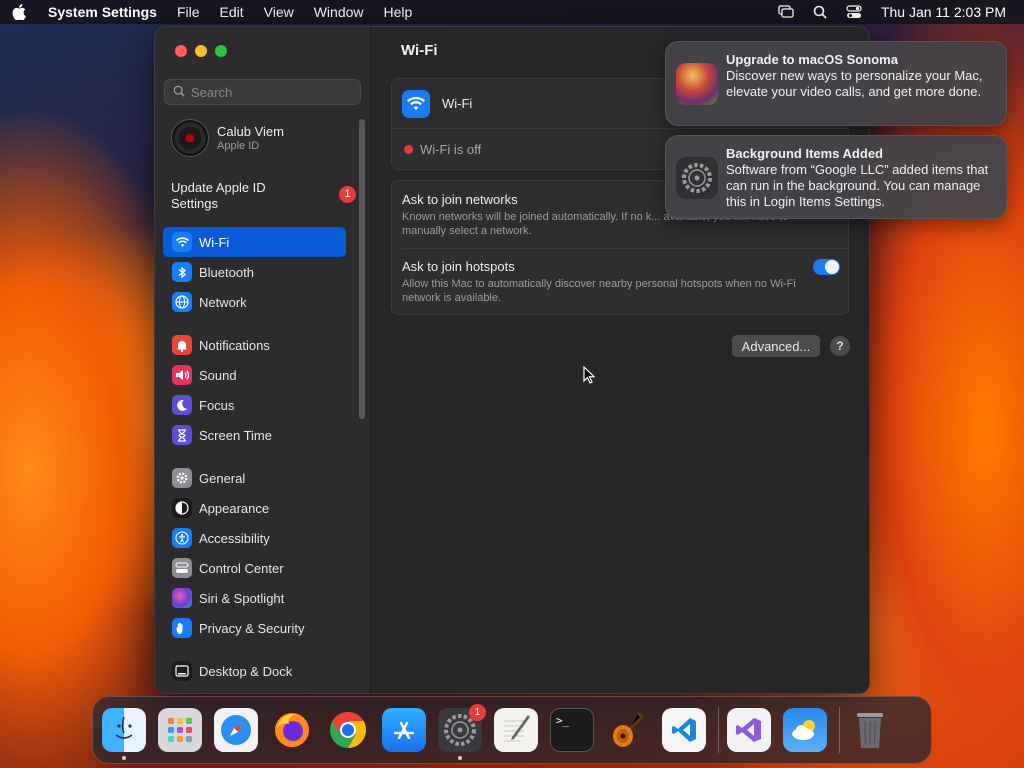  What do you see at coordinates (805, 730) in the screenshot?
I see `weather-icon` at bounding box center [805, 730].